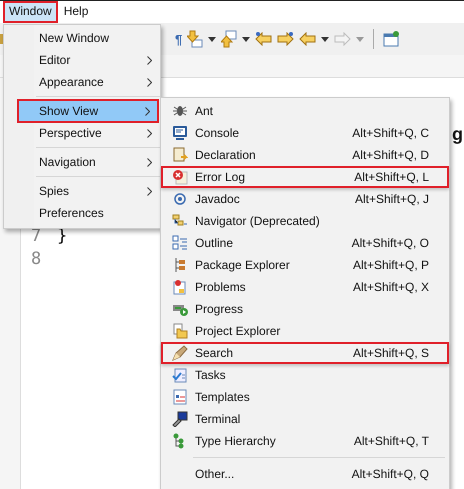  I want to click on menu-item: Editor, so click(82, 60).